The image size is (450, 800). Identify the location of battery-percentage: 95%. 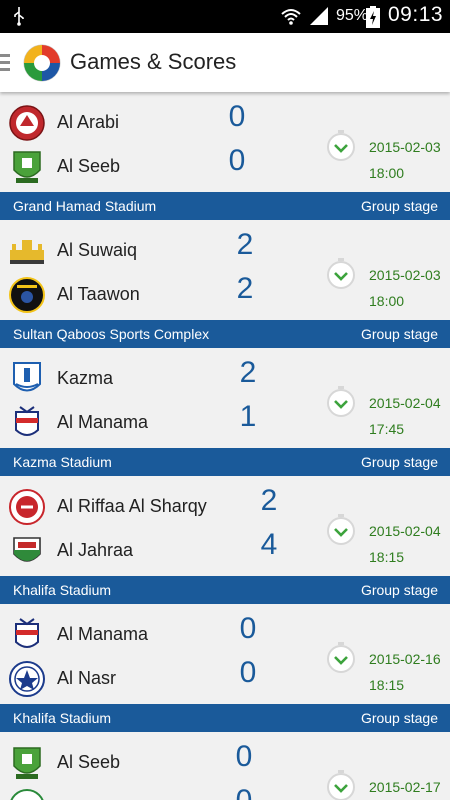
(352, 15).